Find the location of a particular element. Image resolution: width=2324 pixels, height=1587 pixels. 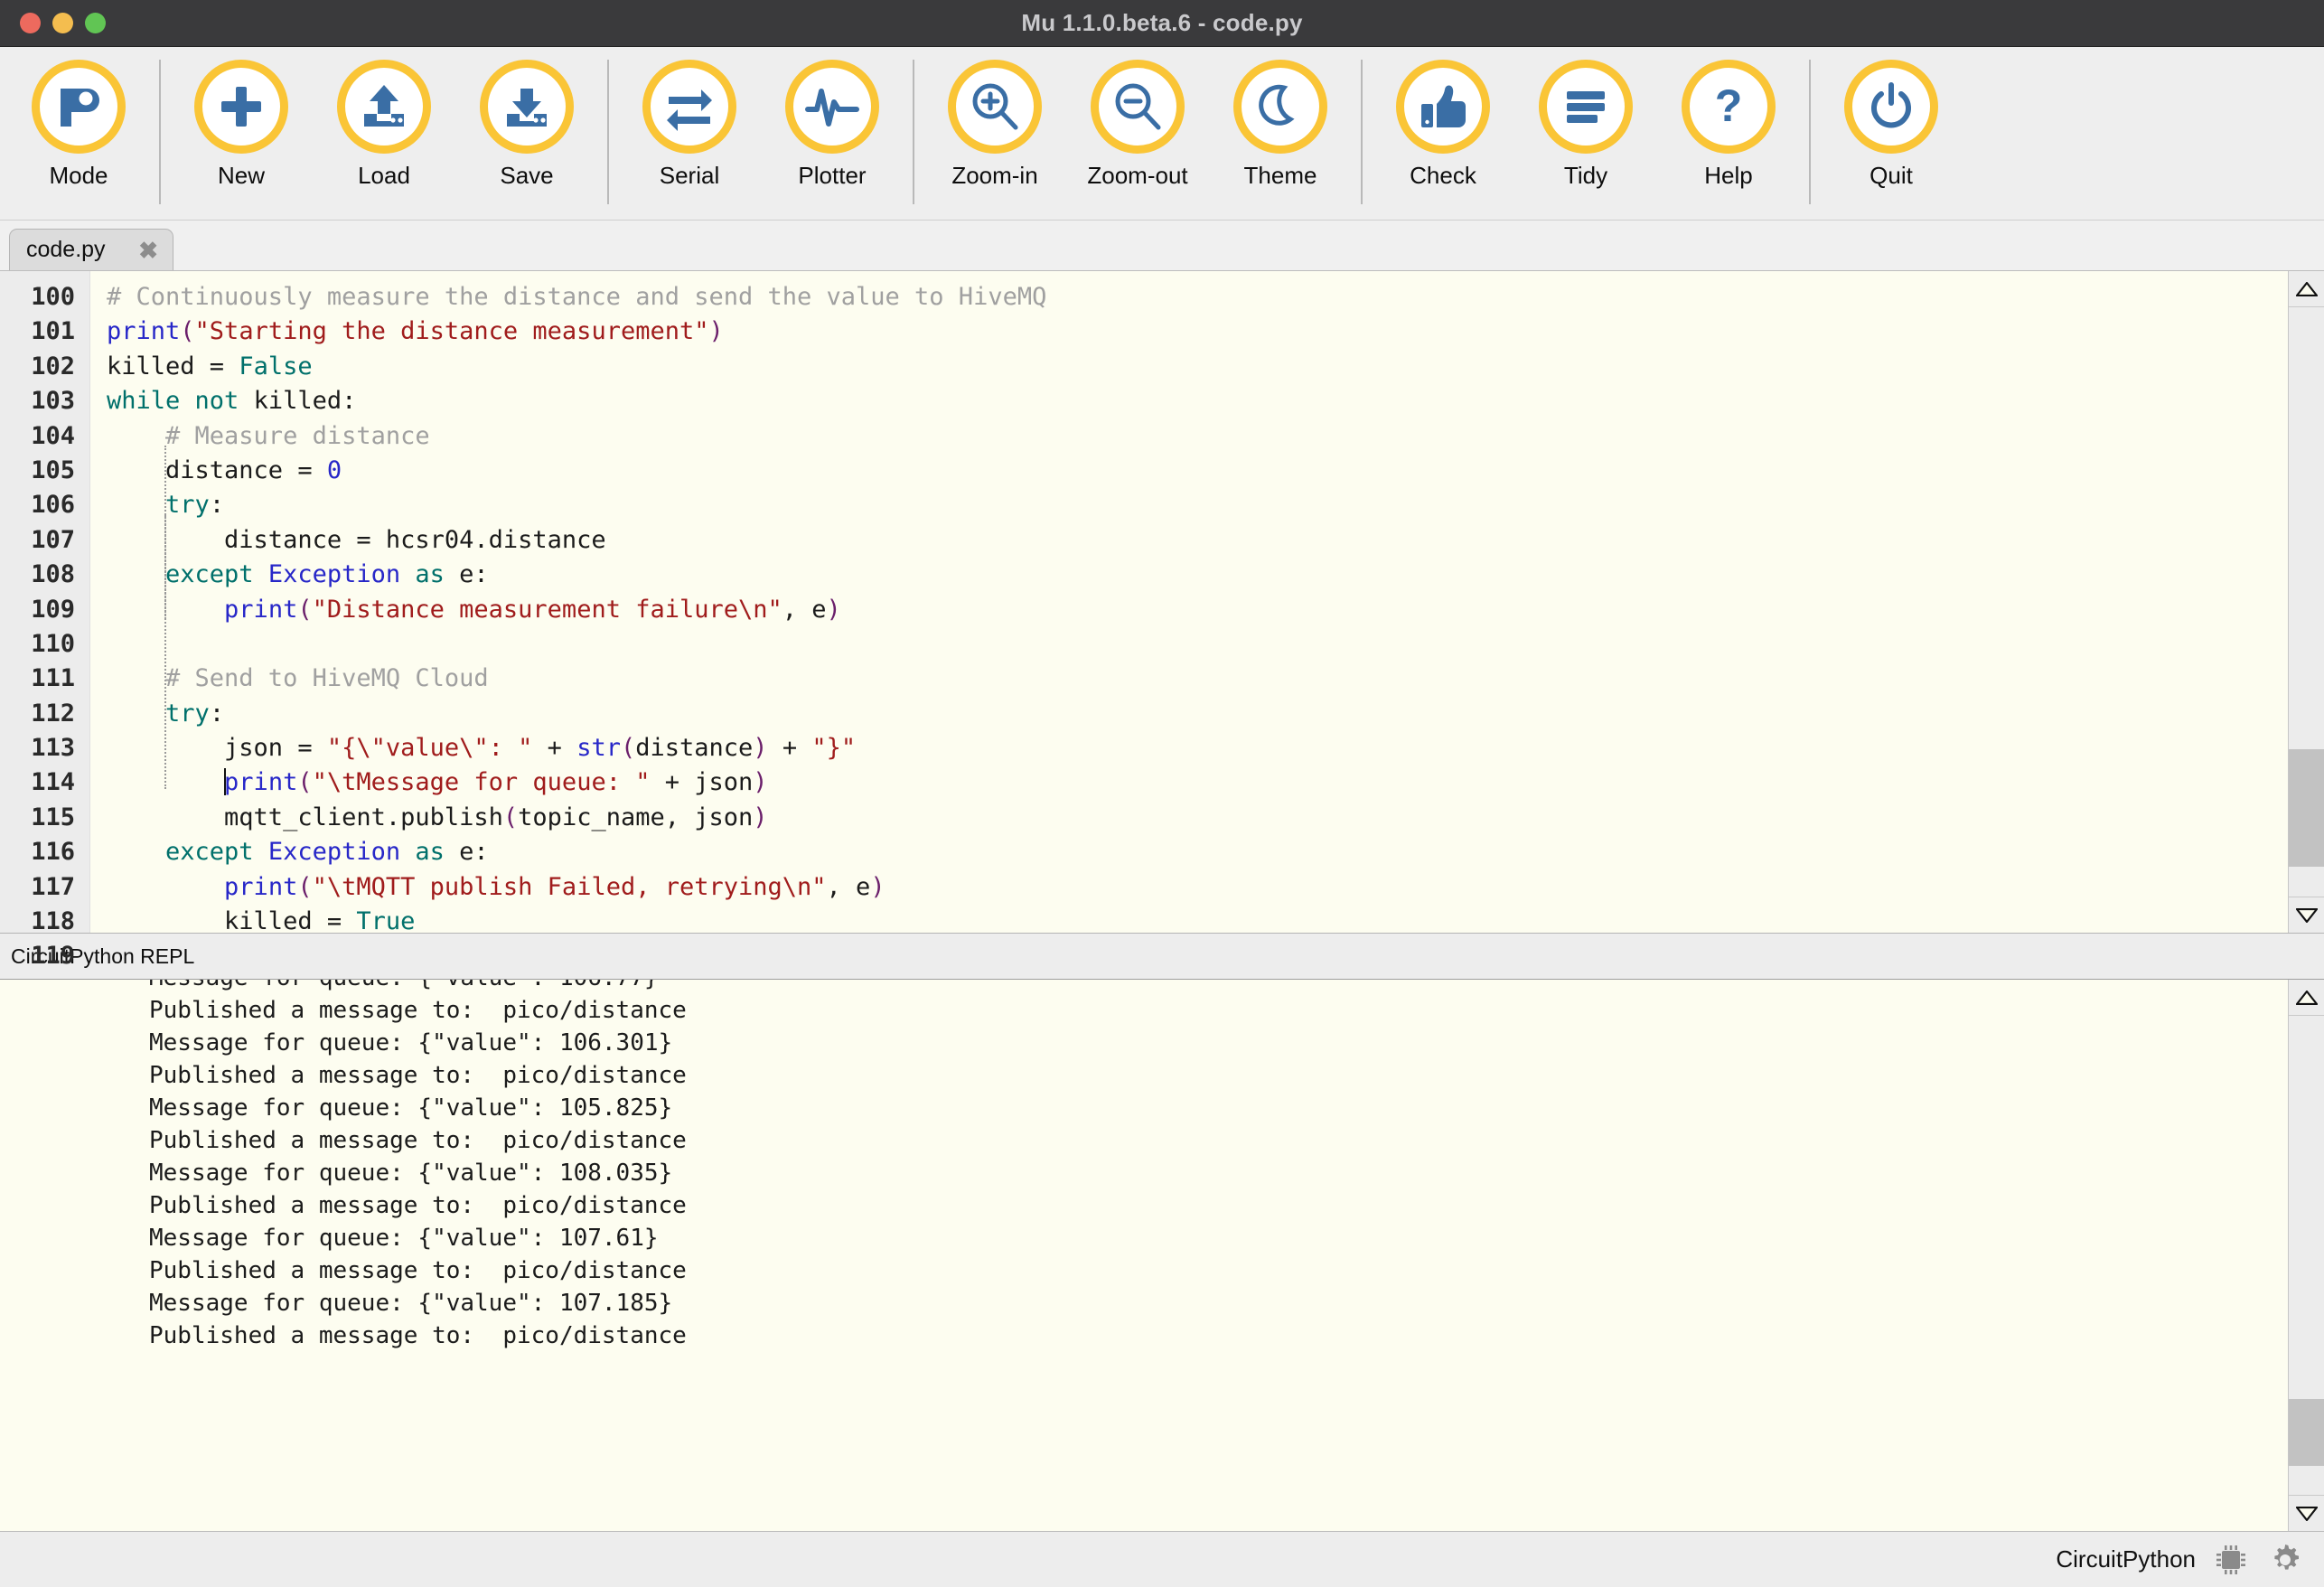

mode-button: Mode is located at coordinates (78, 133).